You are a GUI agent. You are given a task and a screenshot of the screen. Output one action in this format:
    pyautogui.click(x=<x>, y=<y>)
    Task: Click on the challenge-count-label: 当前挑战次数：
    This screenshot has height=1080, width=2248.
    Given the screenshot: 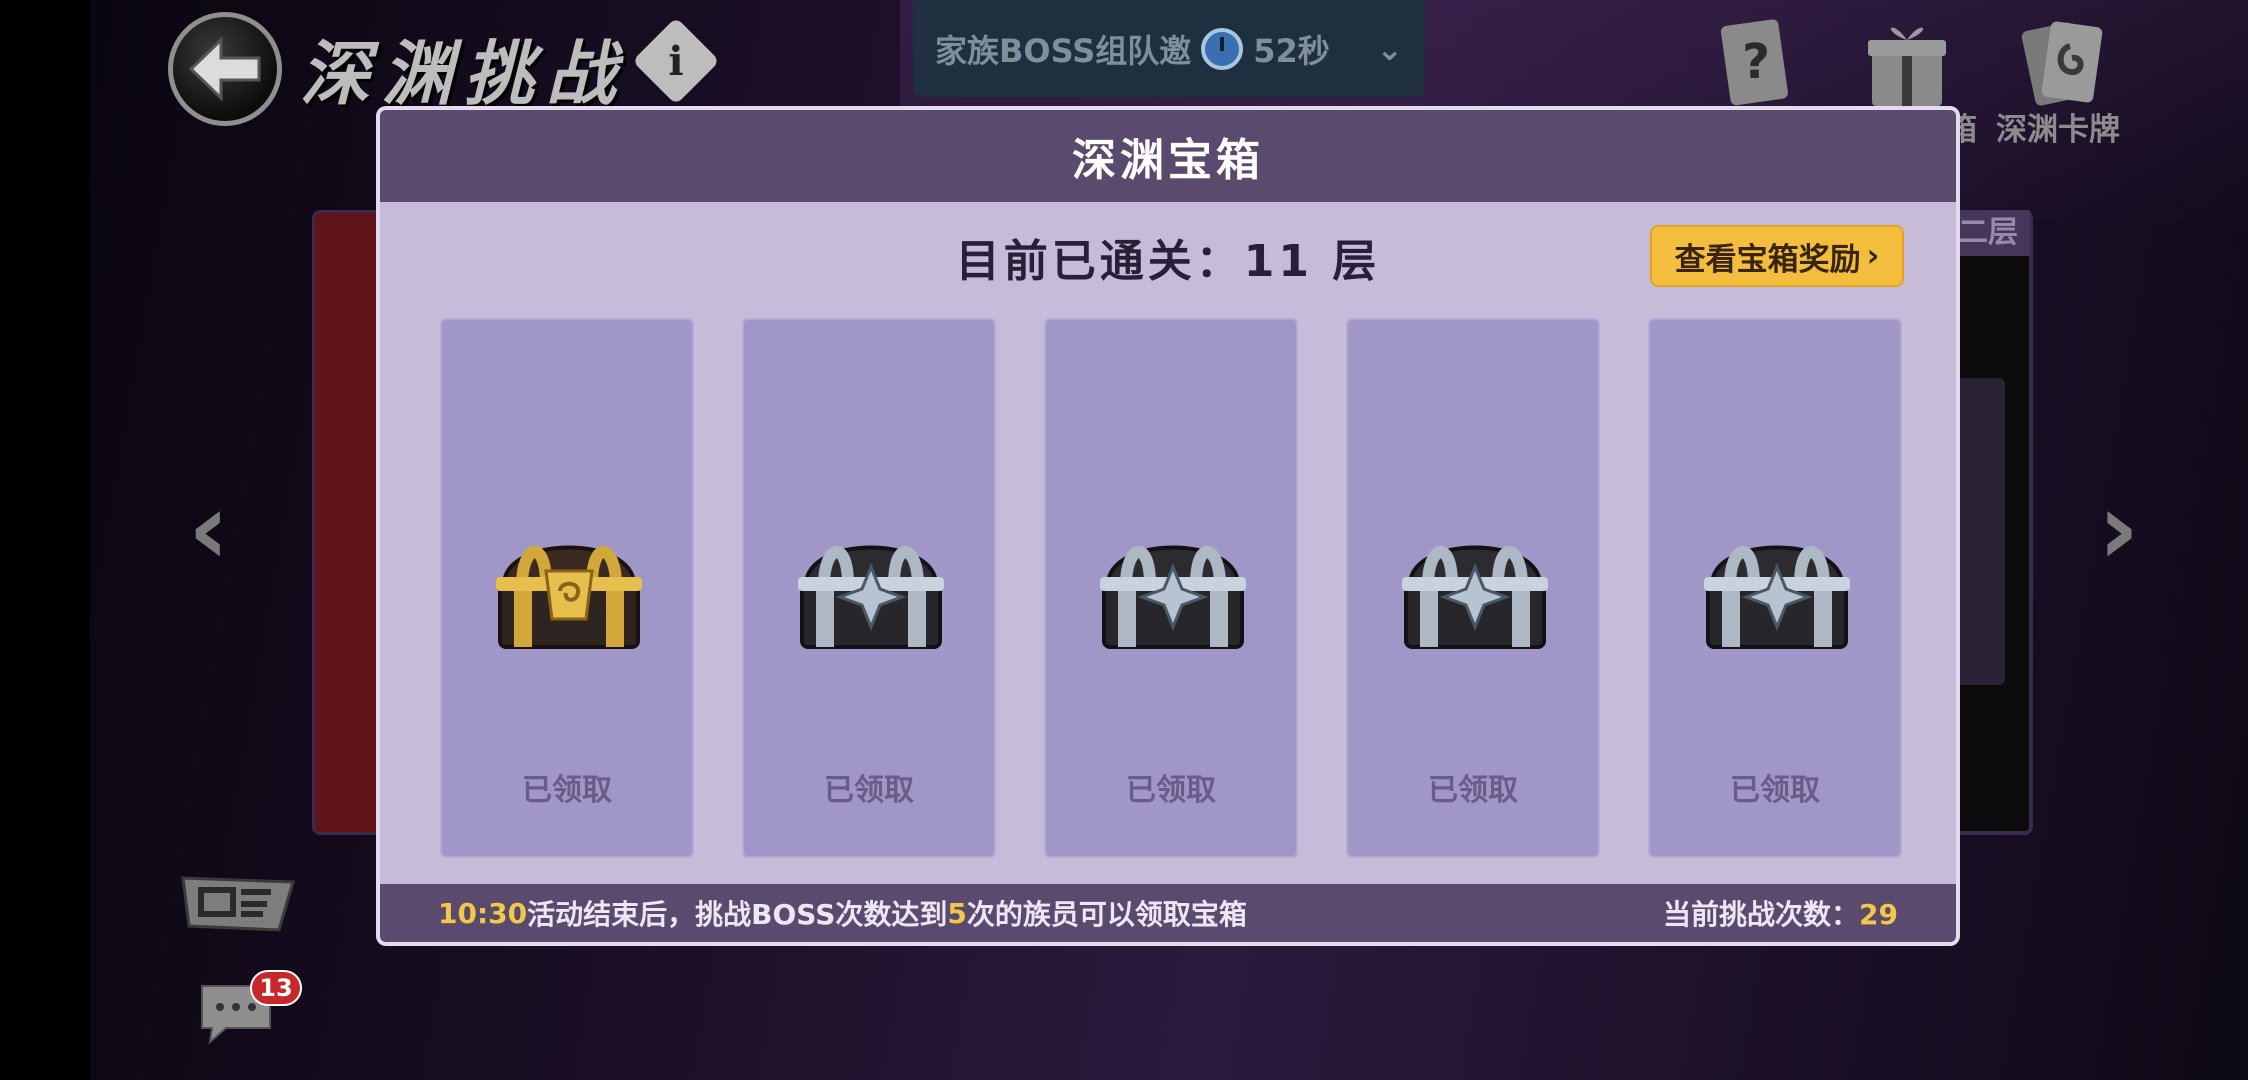 What is the action you would take?
    pyautogui.click(x=1761, y=914)
    